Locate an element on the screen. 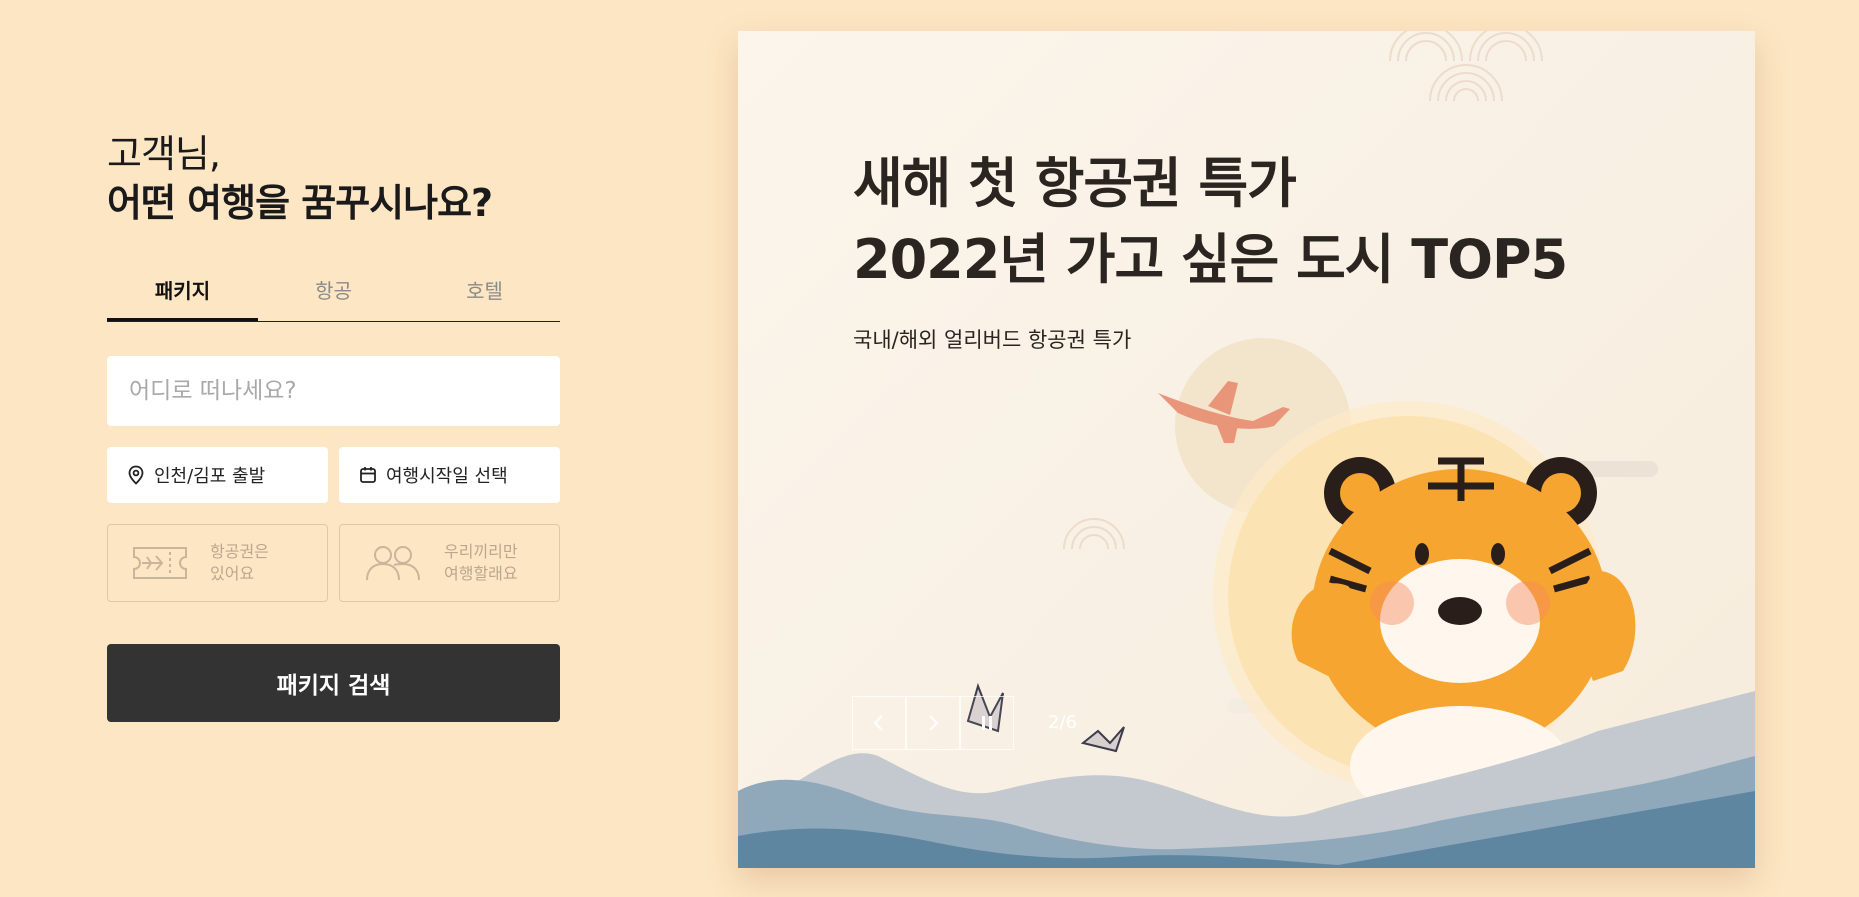 This screenshot has height=897, width=1859. private-trip-line2: 여행할래요 is located at coordinates (481, 573).